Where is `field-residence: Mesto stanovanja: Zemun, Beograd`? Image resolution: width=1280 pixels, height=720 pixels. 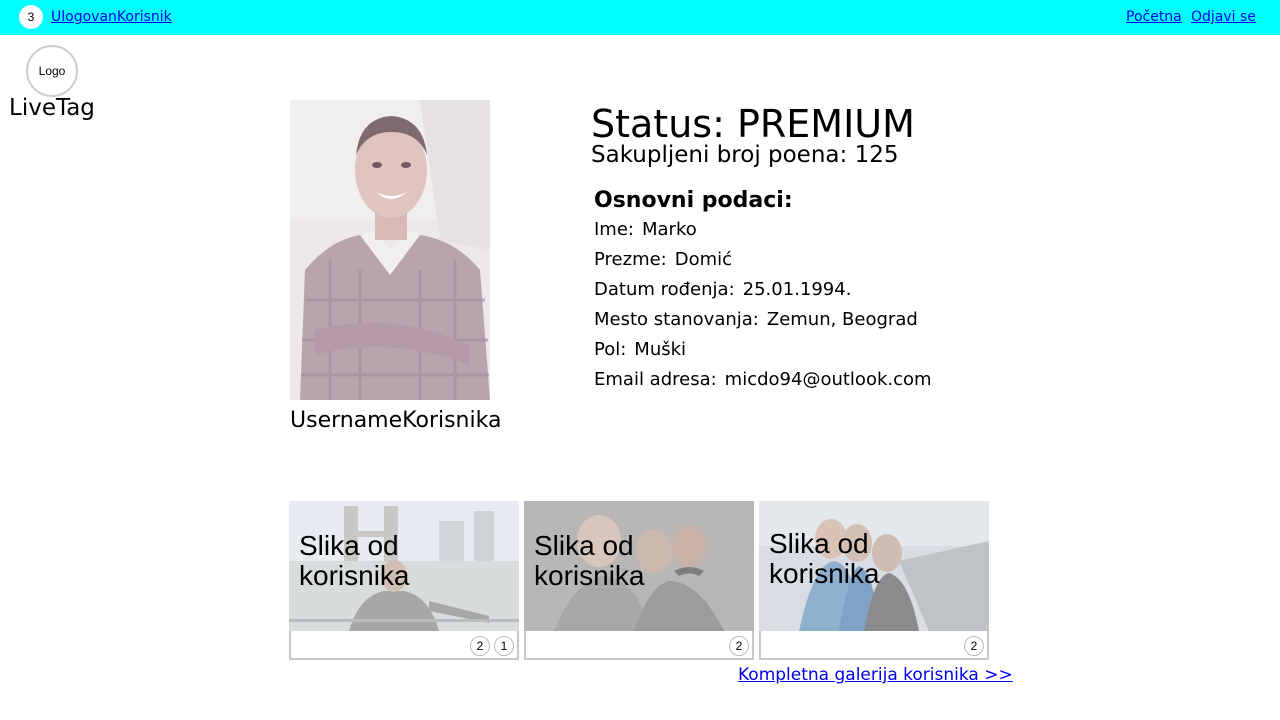
field-residence: Mesto stanovanja: Zemun, Beograd is located at coordinates (756, 319).